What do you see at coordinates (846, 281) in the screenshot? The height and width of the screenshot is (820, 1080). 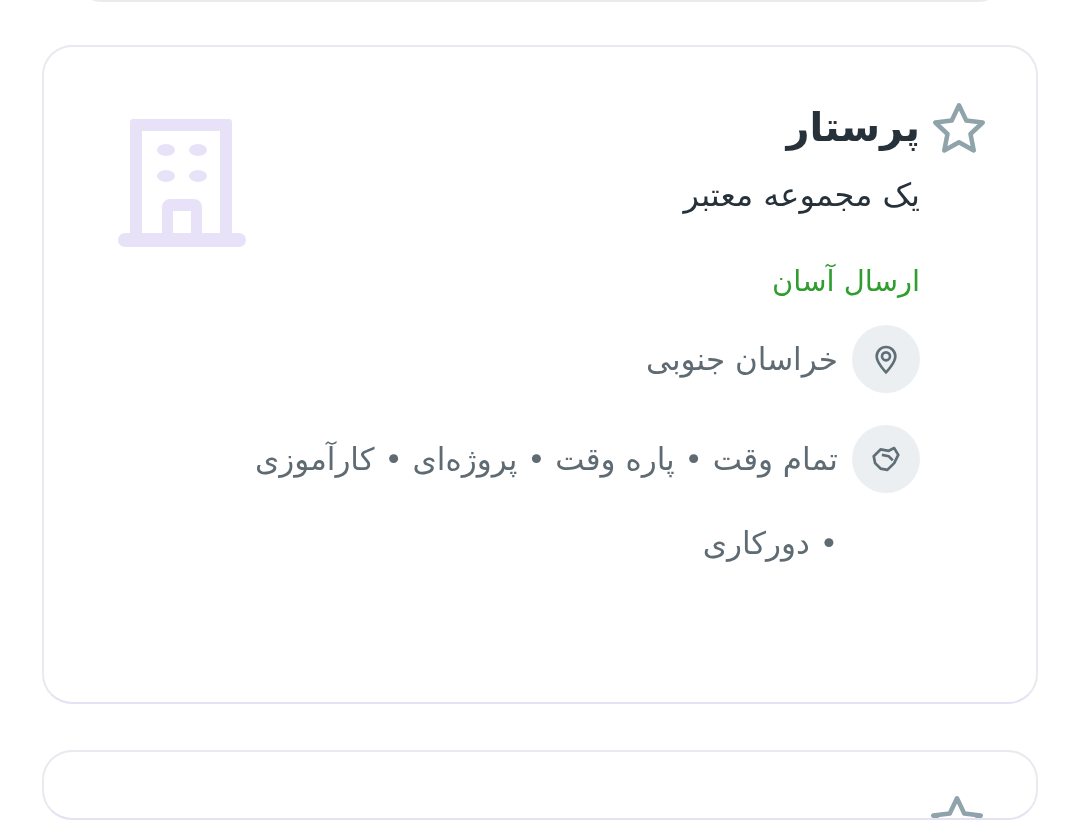 I see `shipping-label: ارسال آسان` at bounding box center [846, 281].